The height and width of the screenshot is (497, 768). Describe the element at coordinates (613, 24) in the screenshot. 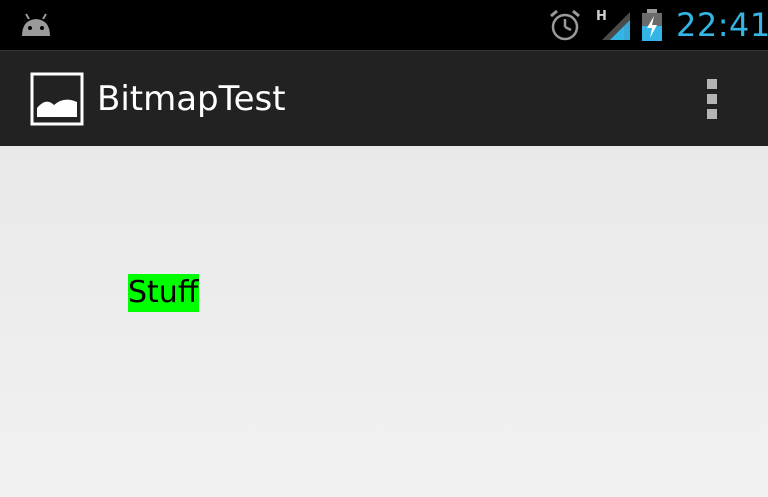

I see `signal-icon: H` at that location.